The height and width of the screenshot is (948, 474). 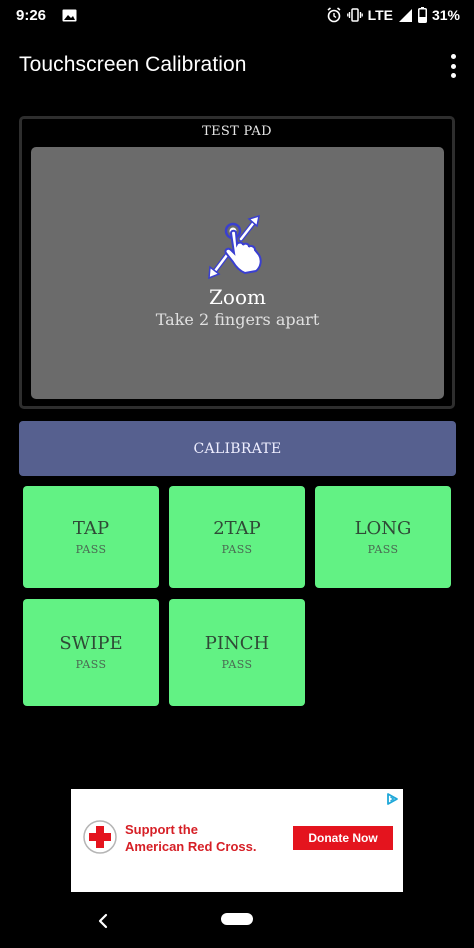 What do you see at coordinates (422, 15) in the screenshot?
I see `battery-icon` at bounding box center [422, 15].